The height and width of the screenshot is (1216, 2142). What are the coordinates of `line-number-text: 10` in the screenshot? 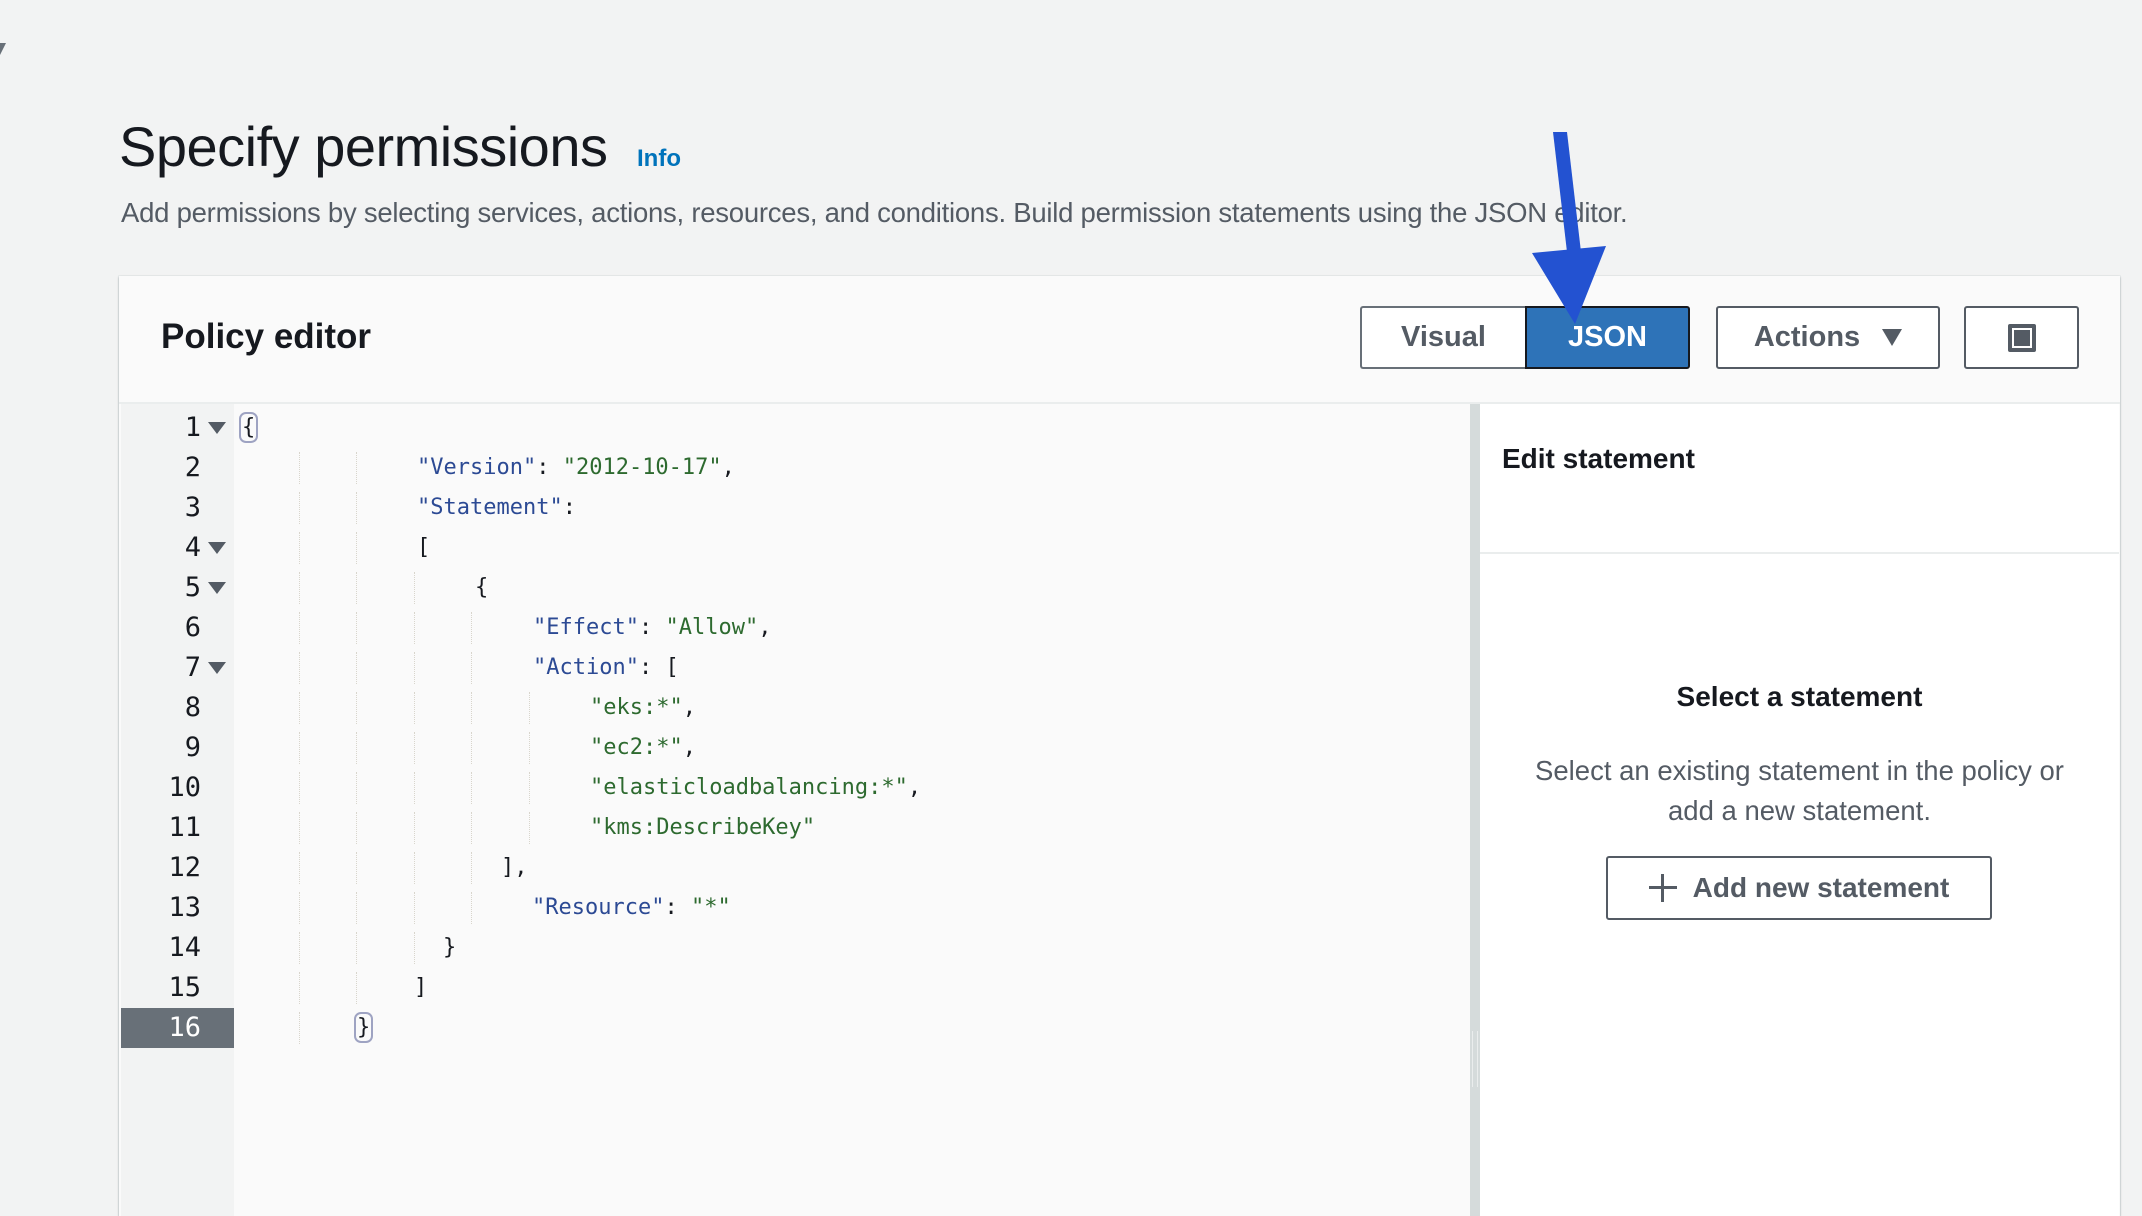 It's located at (184, 787).